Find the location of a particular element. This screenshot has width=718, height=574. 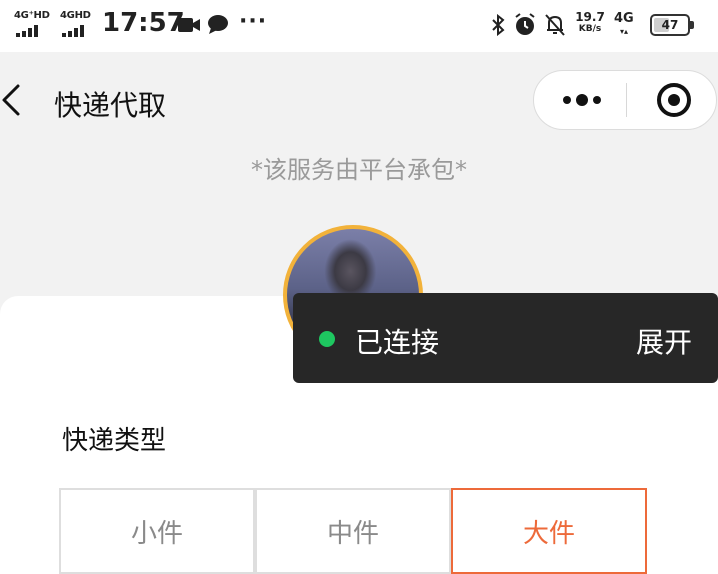

bluetooth-icon is located at coordinates (498, 25).